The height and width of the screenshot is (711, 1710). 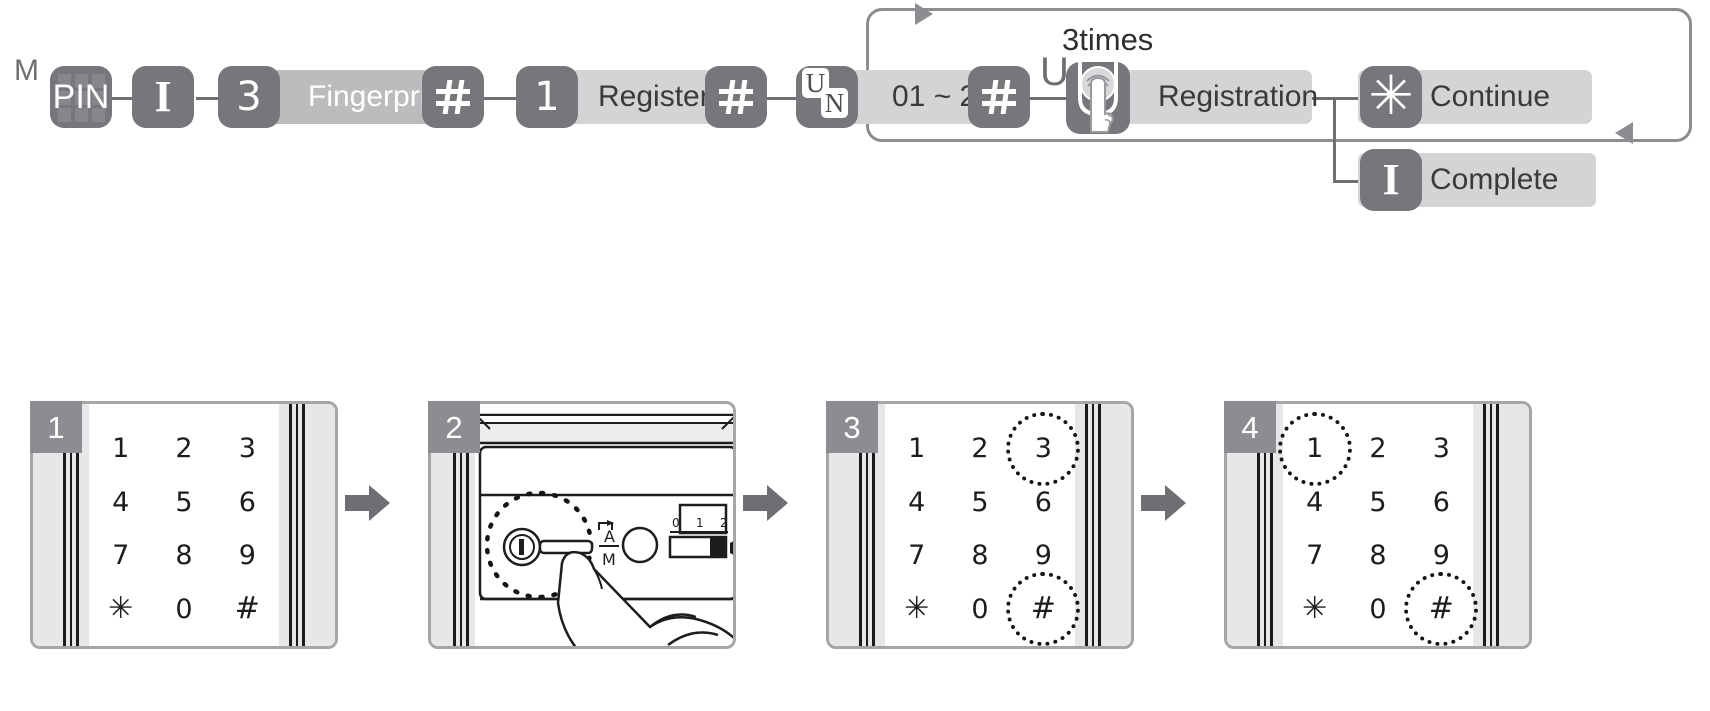 I want to click on keypad-key-label: 6, so click(x=1441, y=502).